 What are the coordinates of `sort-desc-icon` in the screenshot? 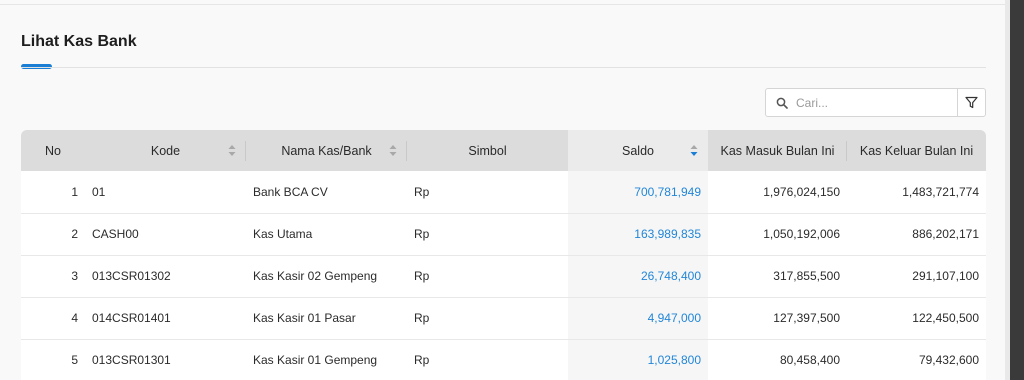 It's located at (694, 150).